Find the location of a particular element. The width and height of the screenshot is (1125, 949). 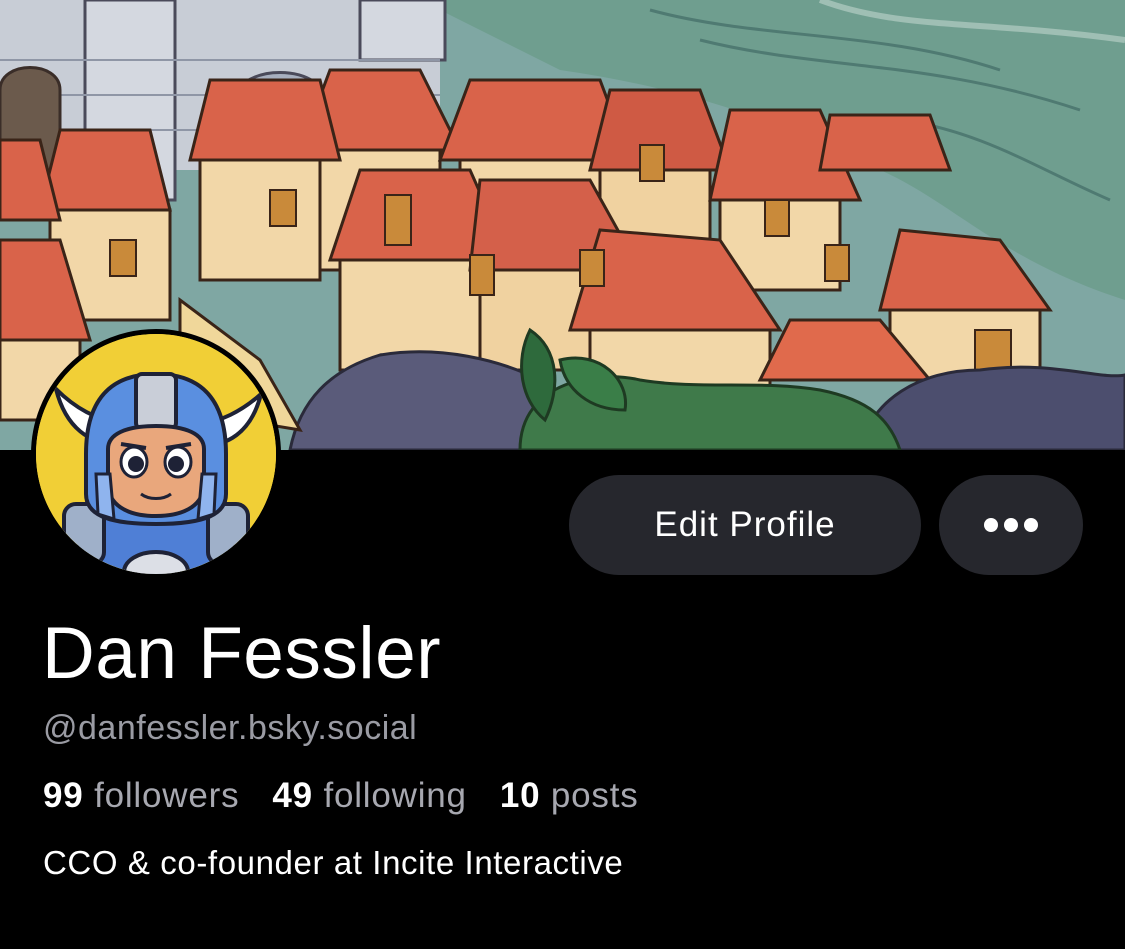

posts-count: 10 is located at coordinates (520, 795).